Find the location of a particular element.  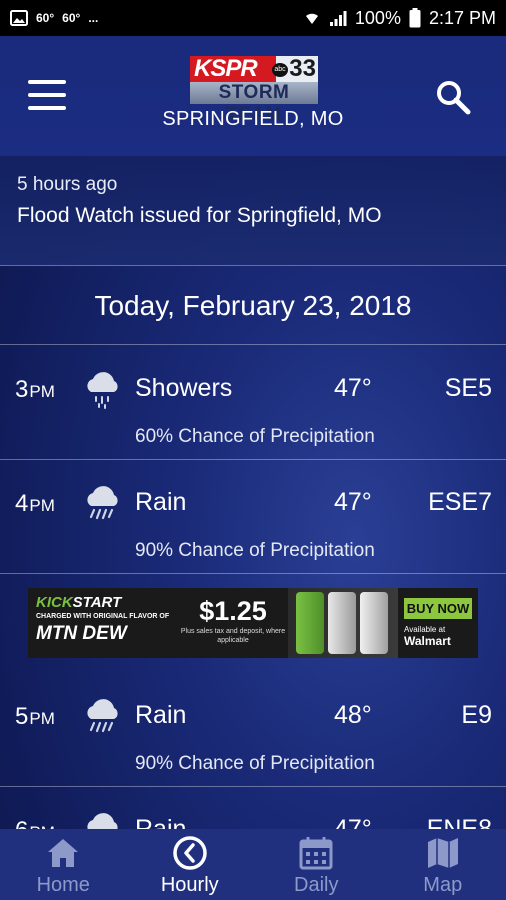

status-temp-2: 60° is located at coordinates (71, 18).